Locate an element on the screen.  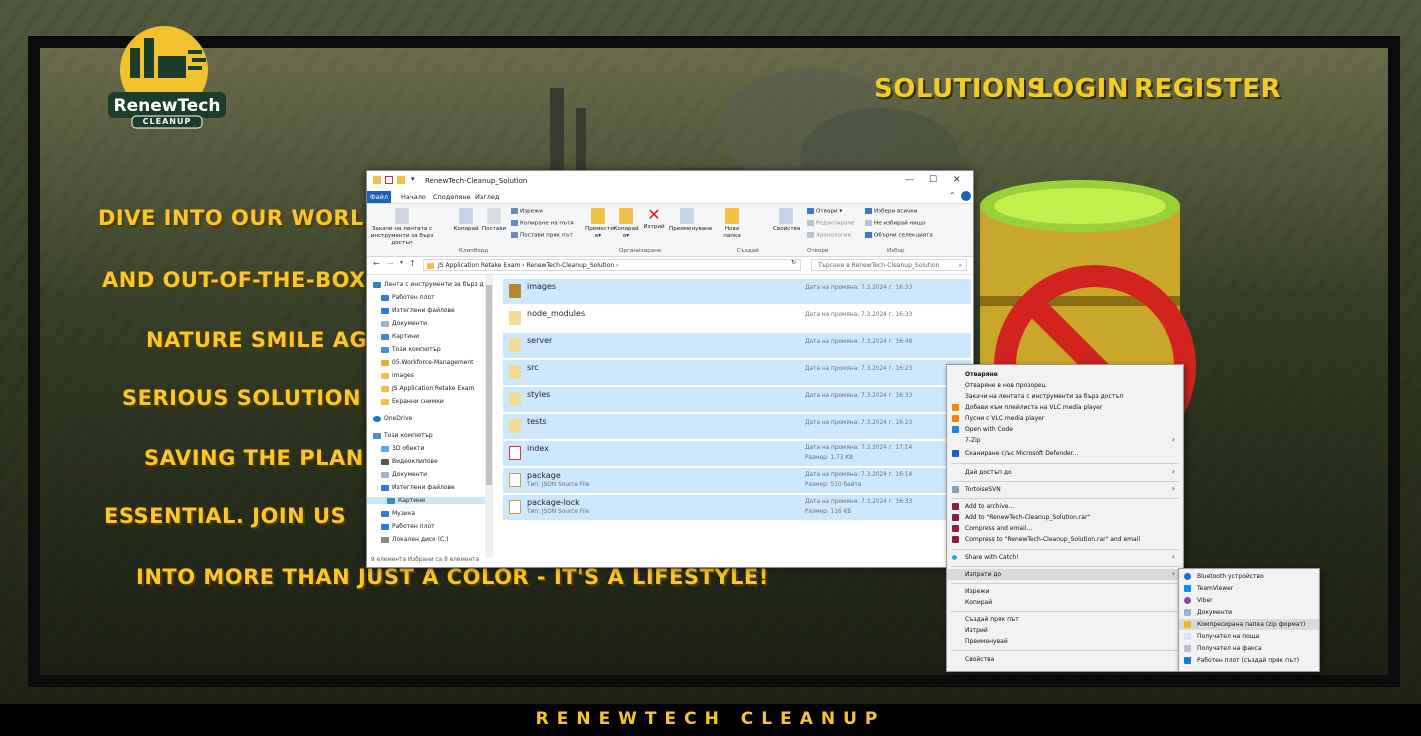
menu-item-share-catch: Share with Catch! › is located at coordinates (1065, 557).